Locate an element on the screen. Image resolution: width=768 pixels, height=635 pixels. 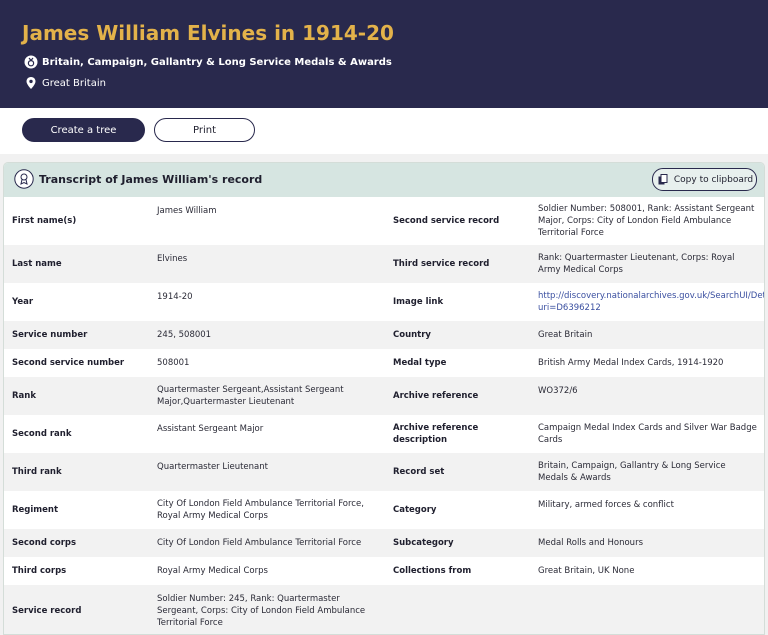
service-number-value: 245, 508001 is located at coordinates (267, 335).